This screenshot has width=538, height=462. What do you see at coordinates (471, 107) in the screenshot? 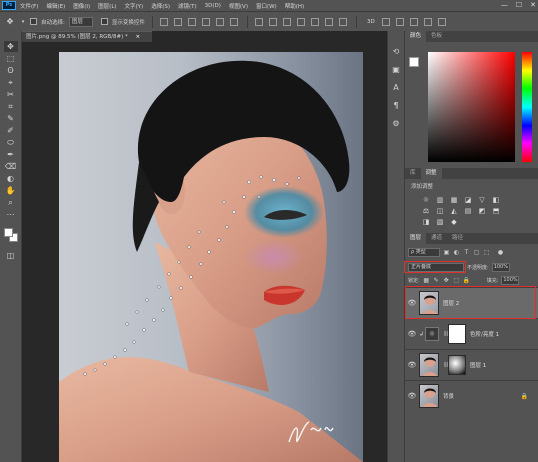
I see `color-picker-field` at bounding box center [471, 107].